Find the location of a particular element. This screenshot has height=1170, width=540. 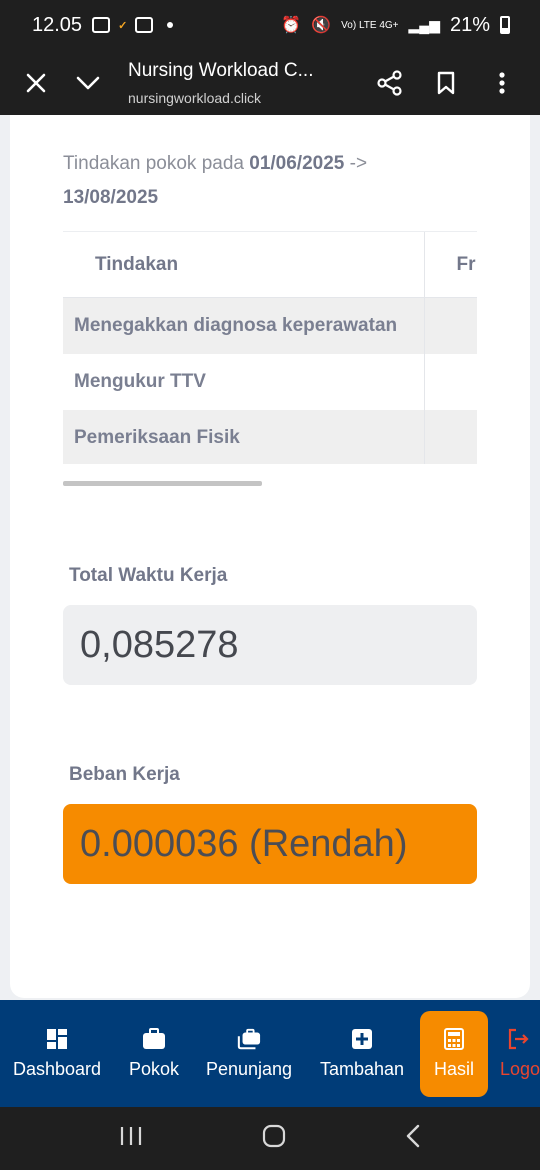

mute-icon: 🔇 is located at coordinates (321, 25).